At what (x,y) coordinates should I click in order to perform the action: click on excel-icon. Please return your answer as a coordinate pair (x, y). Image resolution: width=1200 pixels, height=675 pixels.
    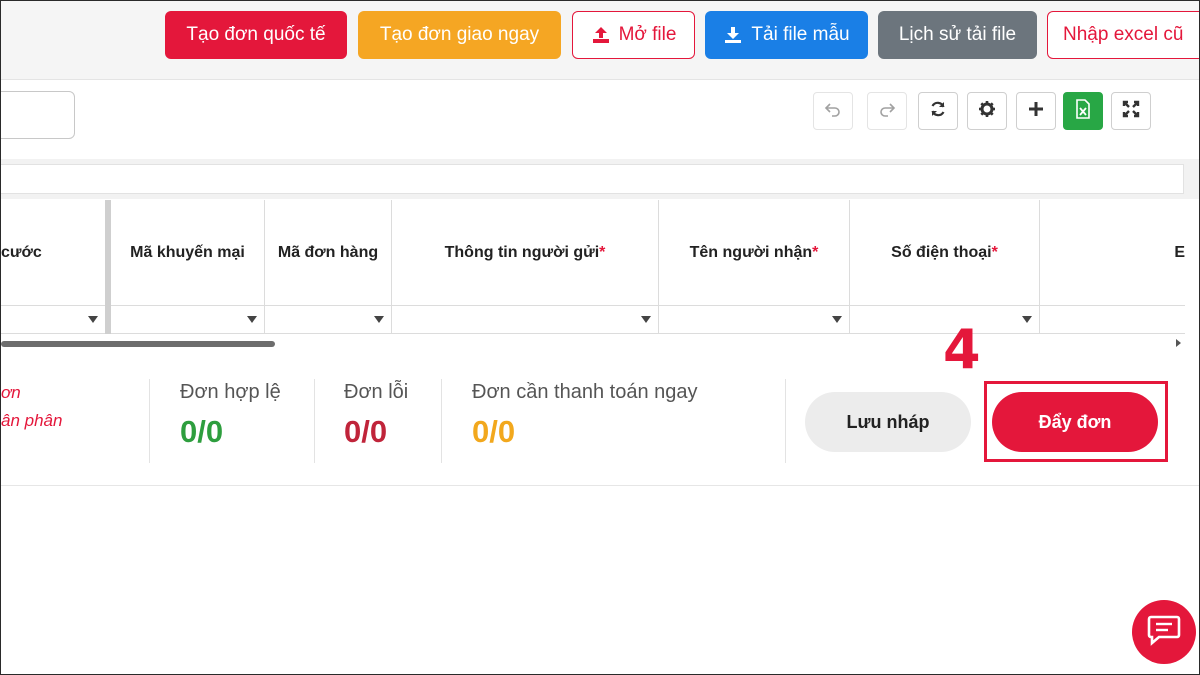
    Looking at the image, I should click on (1083, 111).